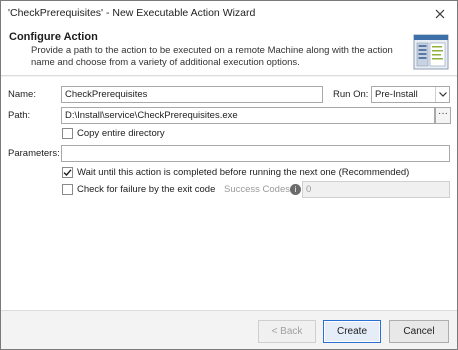 This screenshot has width=458, height=350. What do you see at coordinates (192, 94) in the screenshot?
I see `name-field: CheckPrerequisites` at bounding box center [192, 94].